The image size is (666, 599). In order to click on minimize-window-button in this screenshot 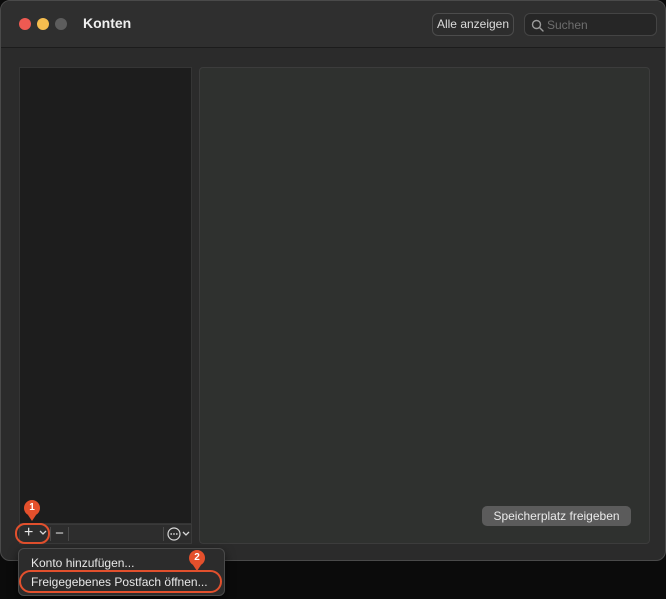, I will do `click(43, 24)`.